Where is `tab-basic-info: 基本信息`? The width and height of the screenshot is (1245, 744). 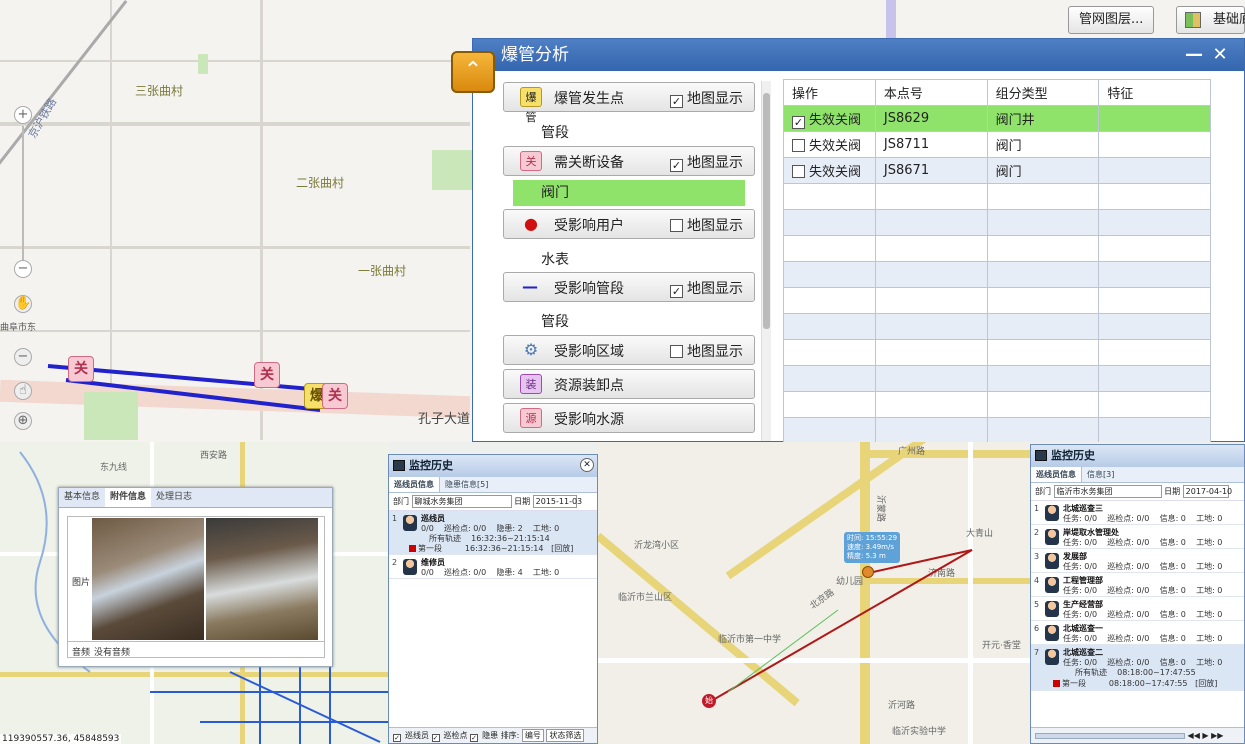 tab-basic-info: 基本信息 is located at coordinates (82, 497).